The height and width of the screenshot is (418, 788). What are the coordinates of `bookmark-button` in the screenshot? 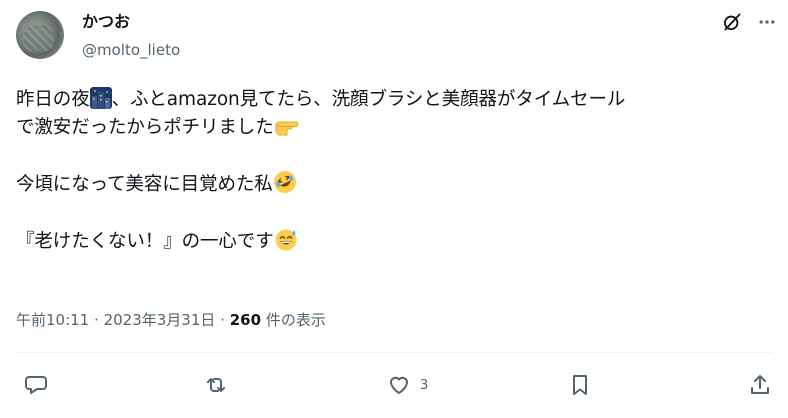 It's located at (580, 385).